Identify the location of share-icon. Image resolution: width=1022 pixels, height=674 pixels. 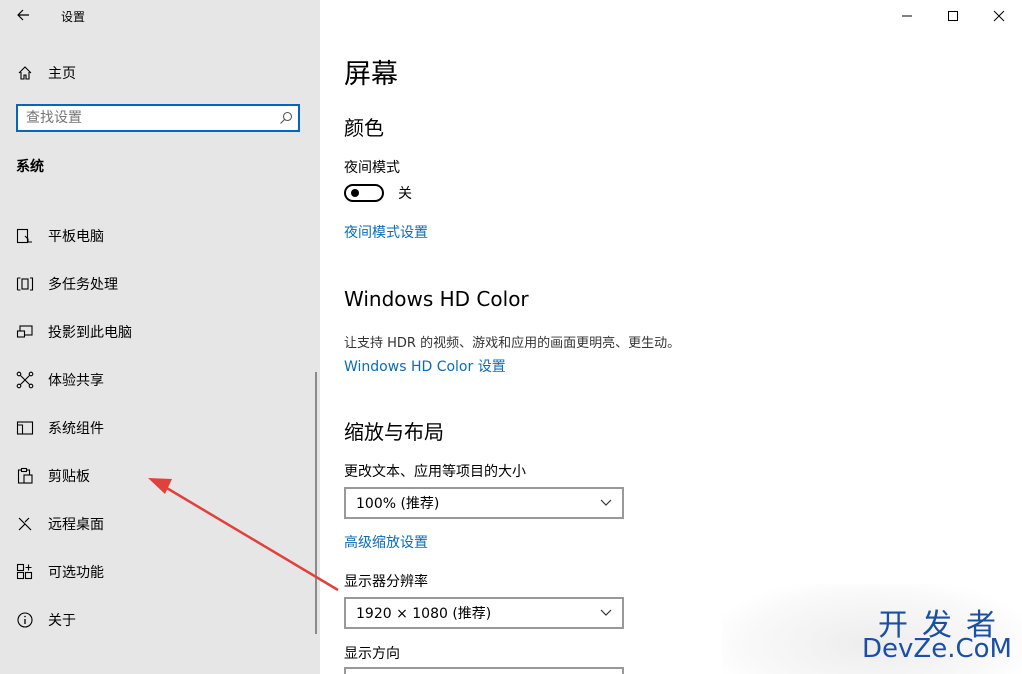
(25, 380).